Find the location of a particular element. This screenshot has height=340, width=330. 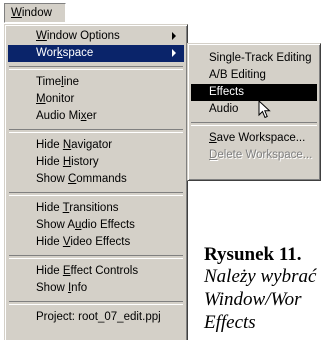

figure-caption-line: Należy wybrać is located at coordinates (260, 276).